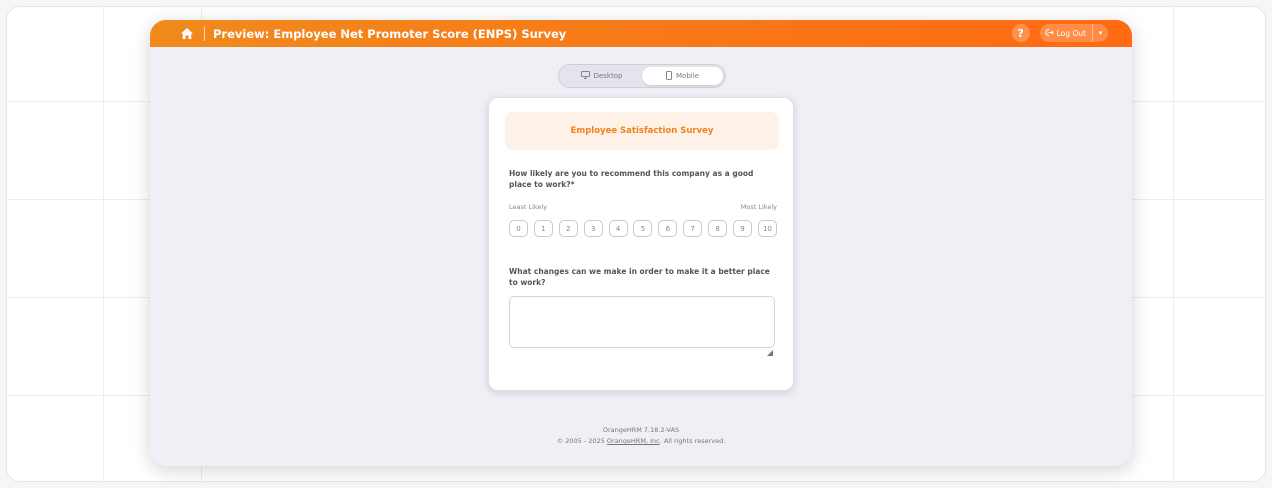  Describe the element at coordinates (743, 228) in the screenshot. I see `score-option-9: 9` at that location.